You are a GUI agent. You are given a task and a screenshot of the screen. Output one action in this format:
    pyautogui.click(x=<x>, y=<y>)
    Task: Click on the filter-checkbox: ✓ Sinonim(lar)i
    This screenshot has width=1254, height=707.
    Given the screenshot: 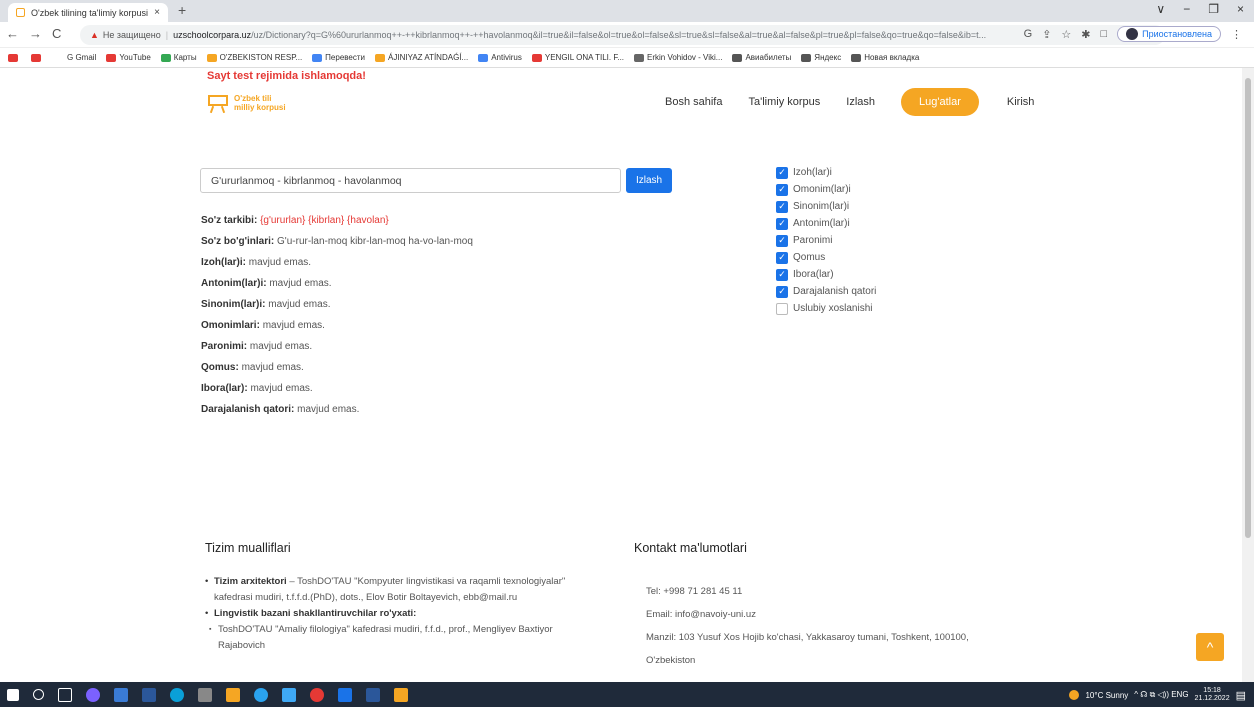 What is the action you would take?
    pyautogui.click(x=826, y=206)
    